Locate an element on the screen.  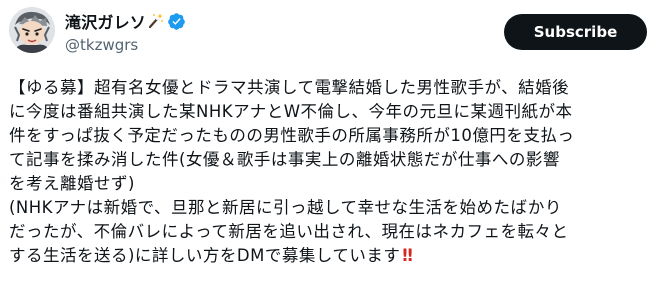
post-body-line: する生活を送る)に詳しい方をDMで募集しています ‼ is located at coordinates (330, 256).